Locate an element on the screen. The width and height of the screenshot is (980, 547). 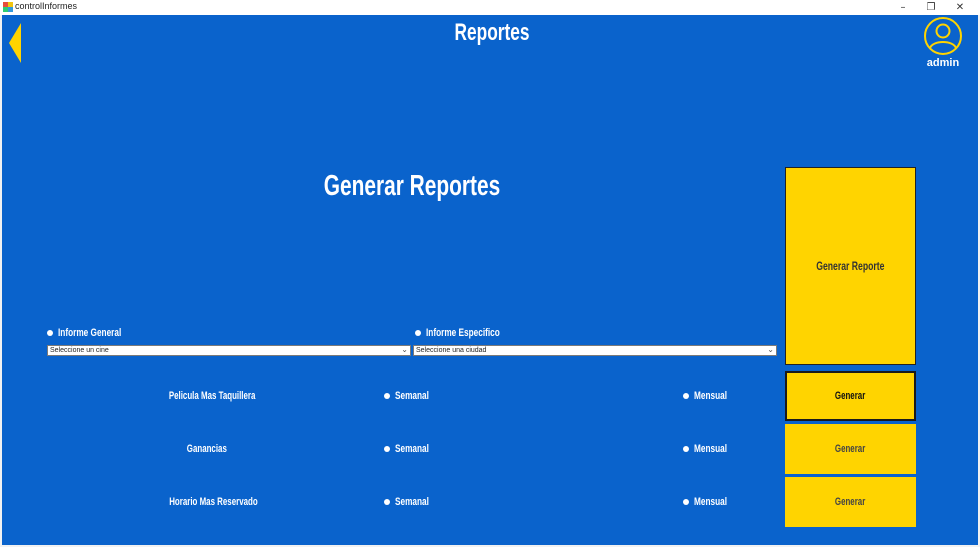
generate-report-button: Generar Reporte is located at coordinates (850, 266).